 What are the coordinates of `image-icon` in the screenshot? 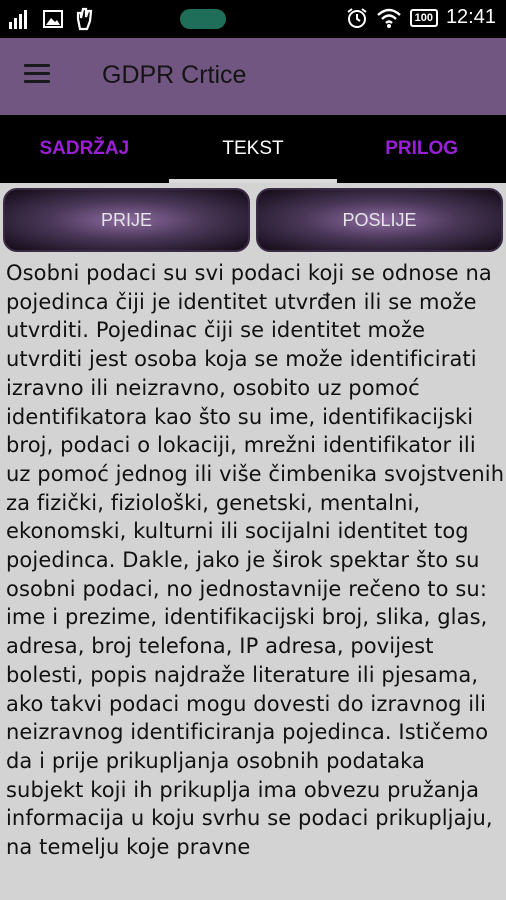 It's located at (53, 19).